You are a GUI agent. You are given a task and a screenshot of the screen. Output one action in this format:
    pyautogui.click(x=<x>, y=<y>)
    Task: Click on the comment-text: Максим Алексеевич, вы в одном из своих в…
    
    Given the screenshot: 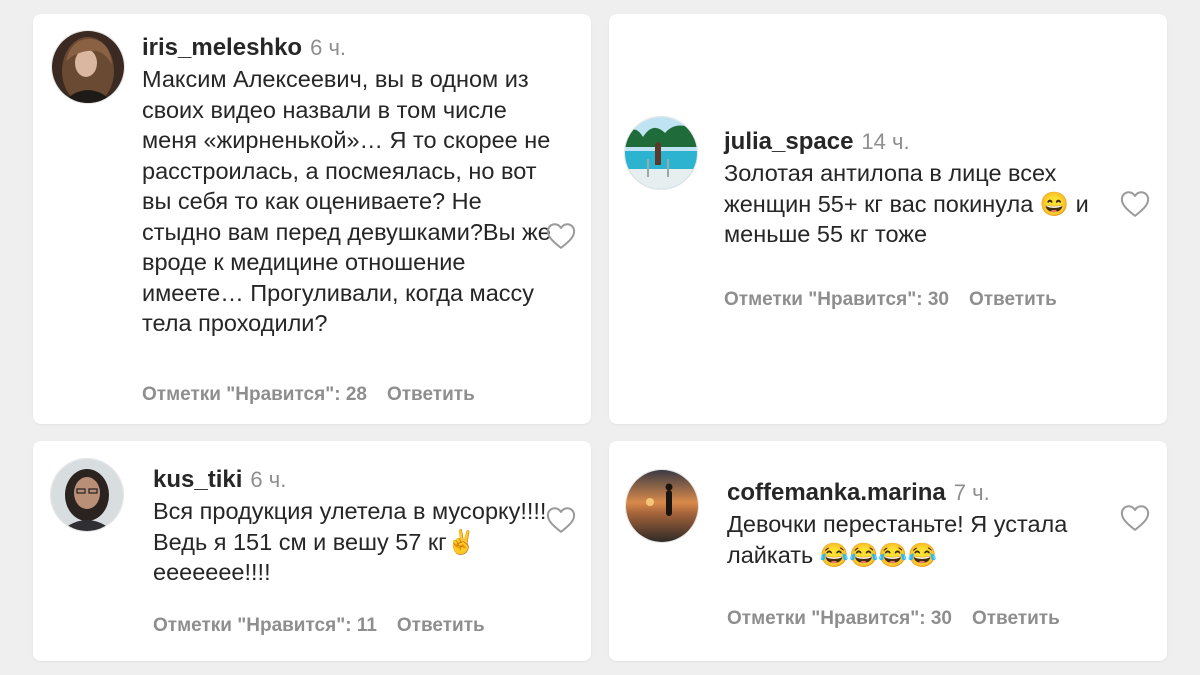 What is the action you would take?
    pyautogui.click(x=346, y=201)
    